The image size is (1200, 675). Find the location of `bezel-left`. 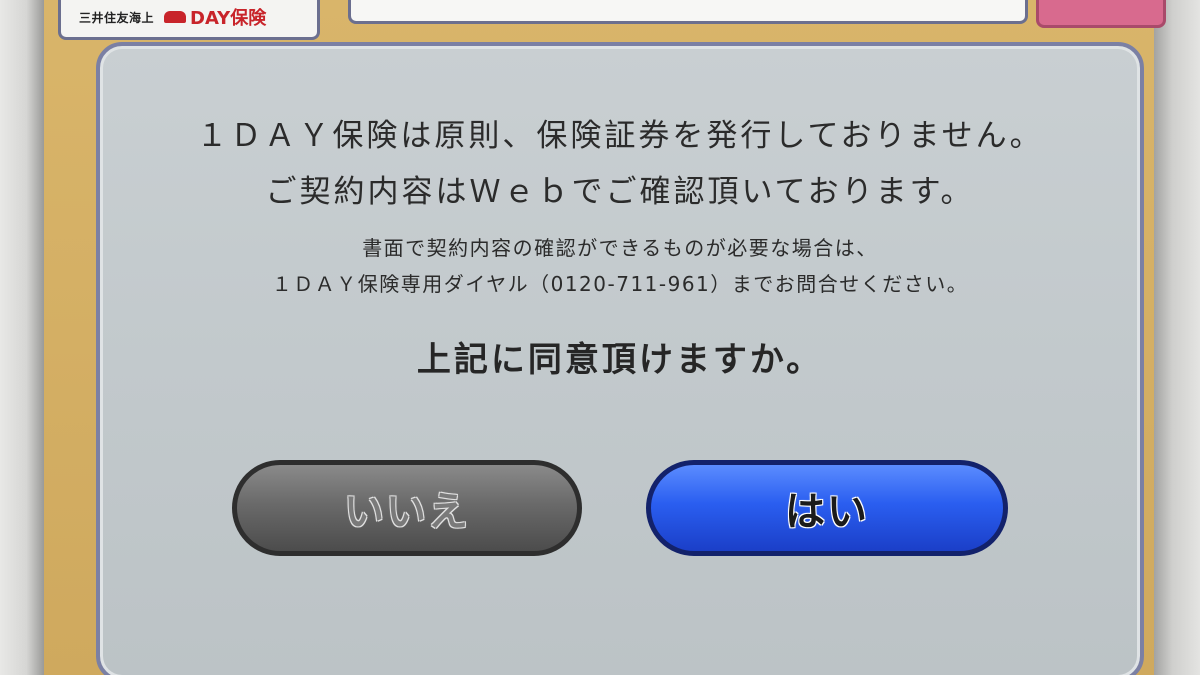

bezel-left is located at coordinates (22, 337).